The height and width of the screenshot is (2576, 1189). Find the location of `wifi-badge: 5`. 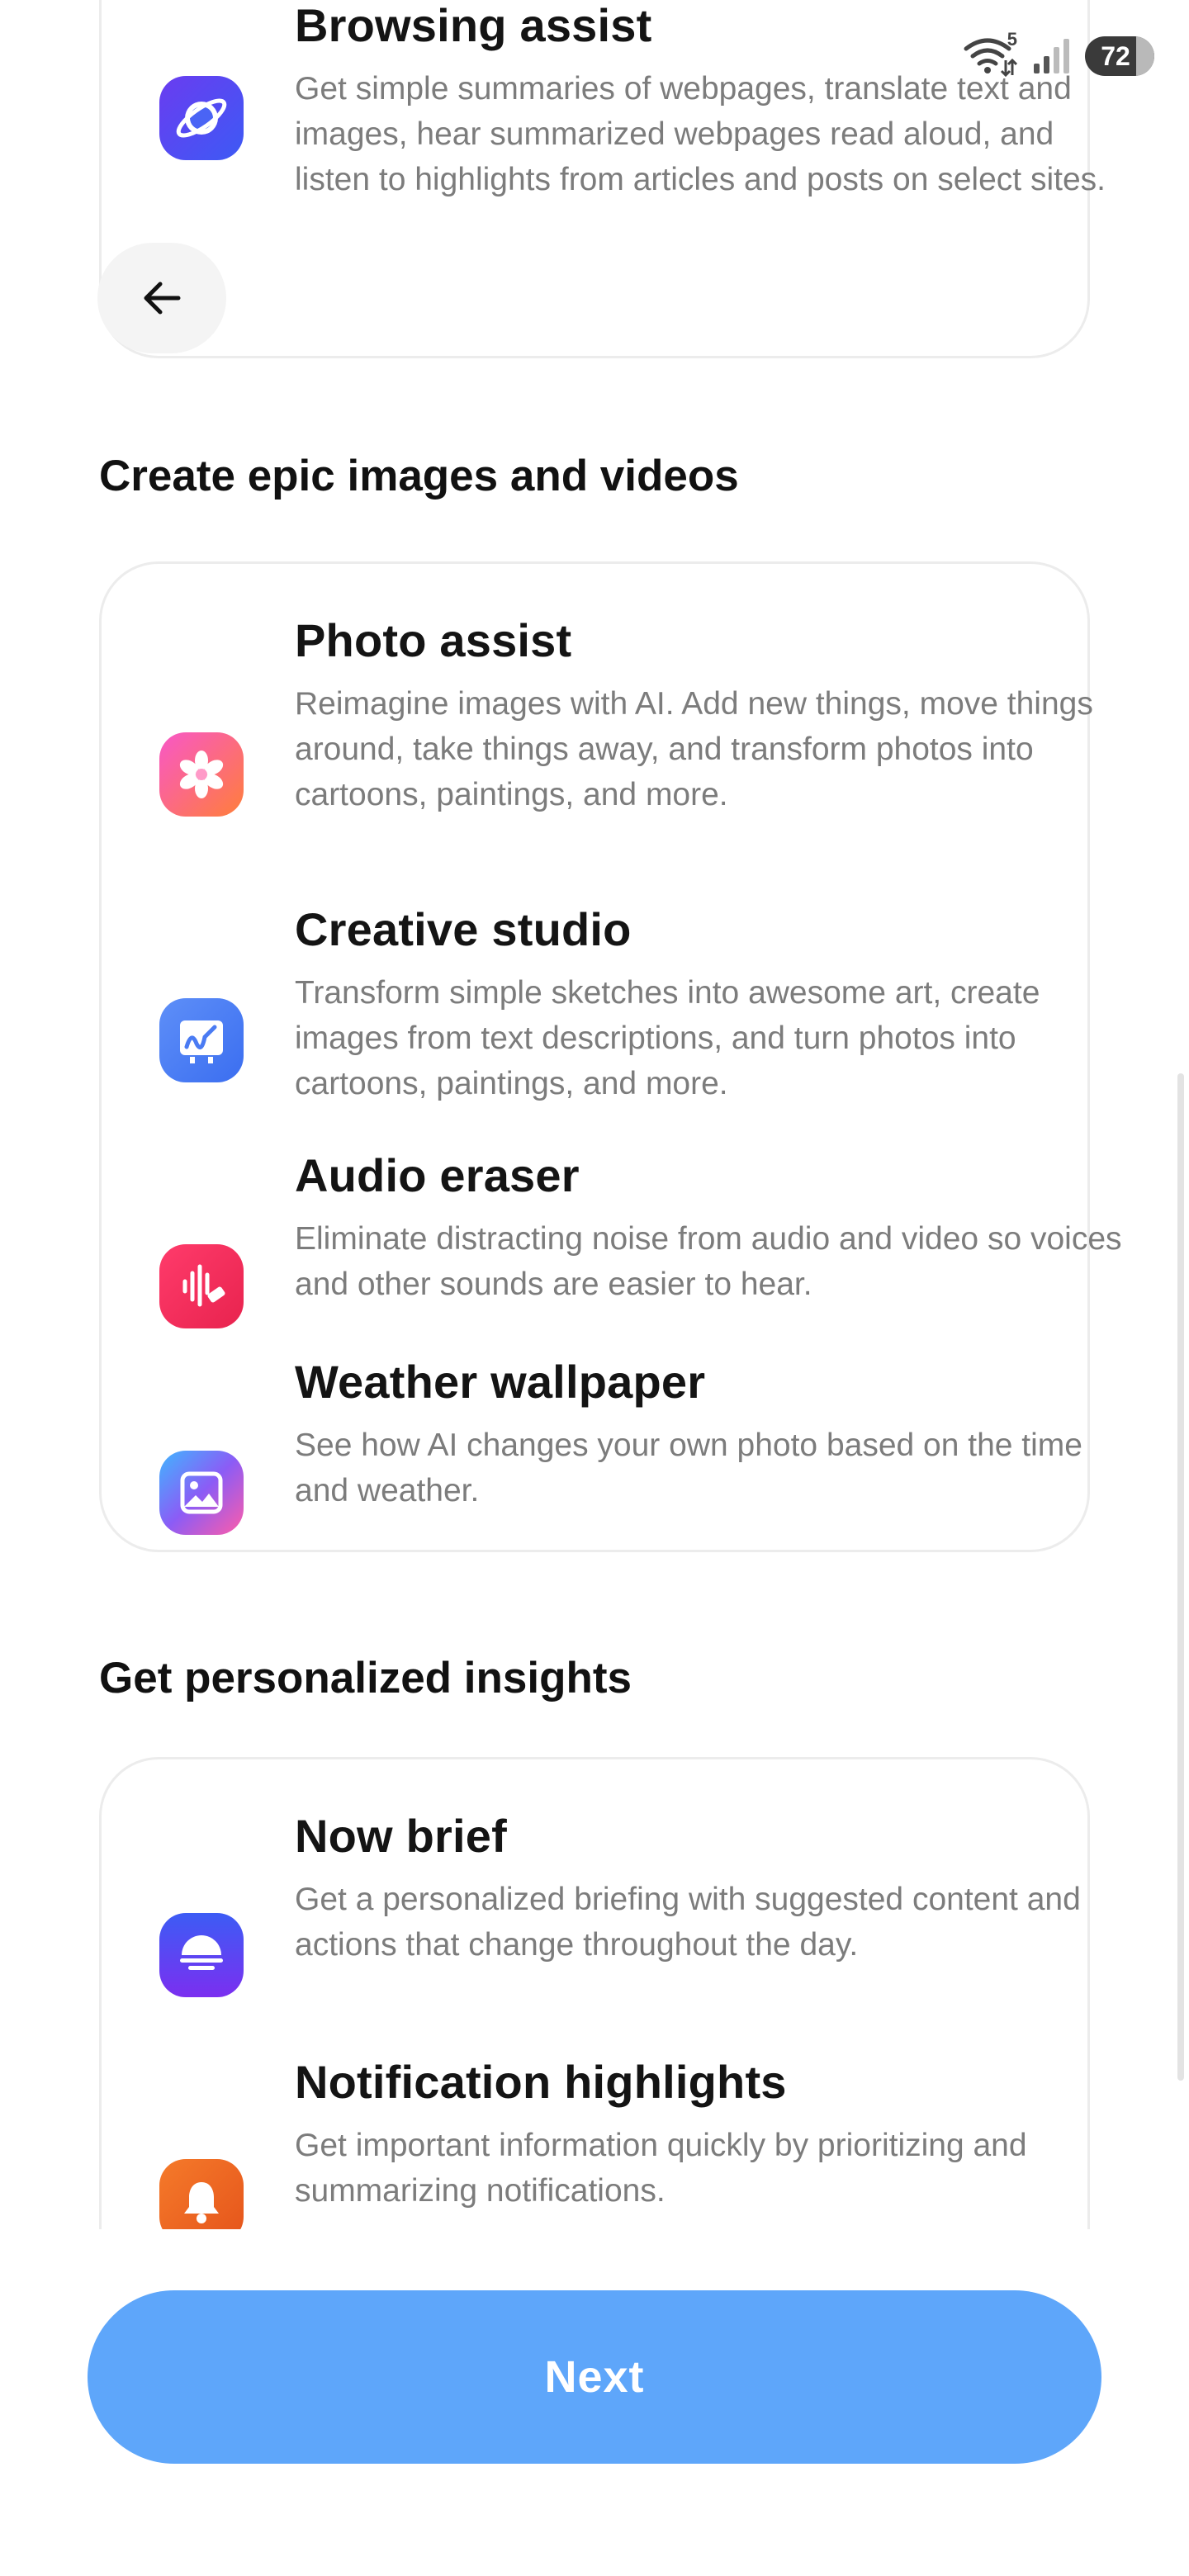

wifi-badge: 5 is located at coordinates (1012, 39).